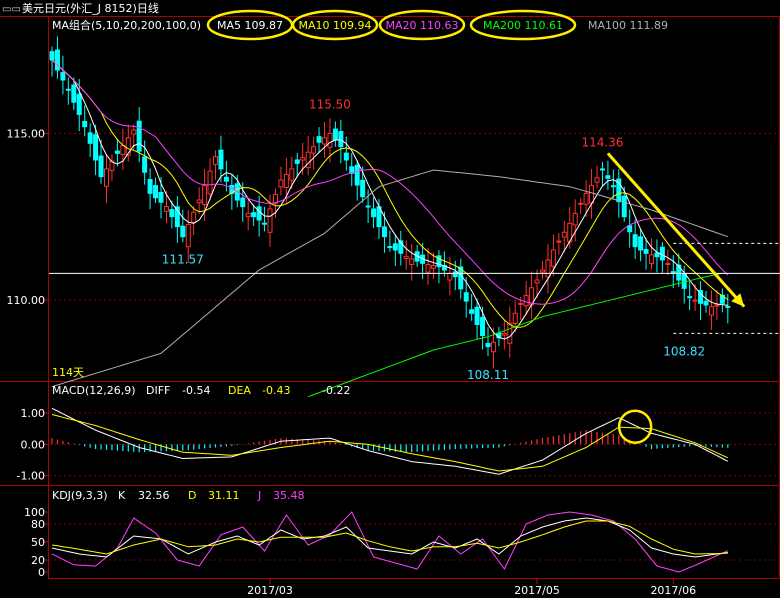 The height and width of the screenshot is (598, 780). Describe the element at coordinates (537, 590) in the screenshot. I see `date-tick-label: 2017/05` at that location.